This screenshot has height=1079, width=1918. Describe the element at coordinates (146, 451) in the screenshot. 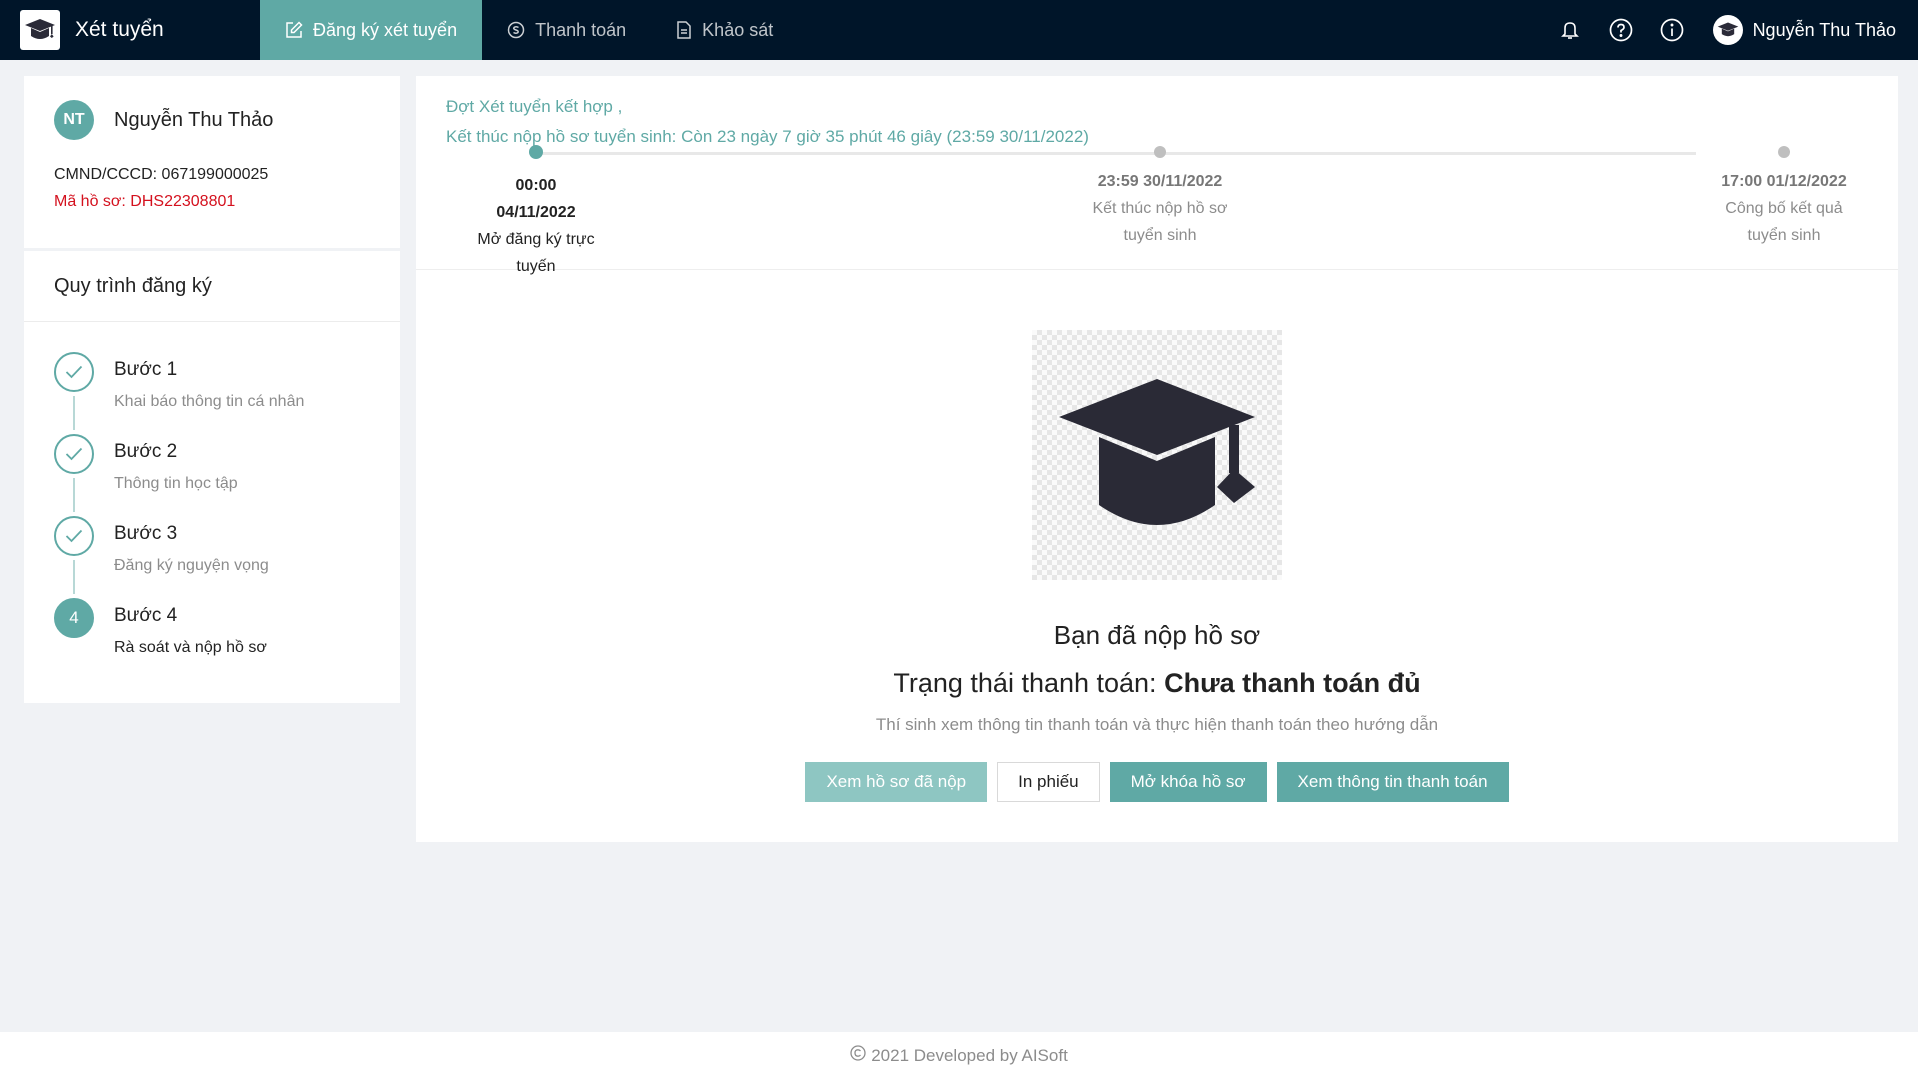

I see `step-title: Bước 2` at that location.